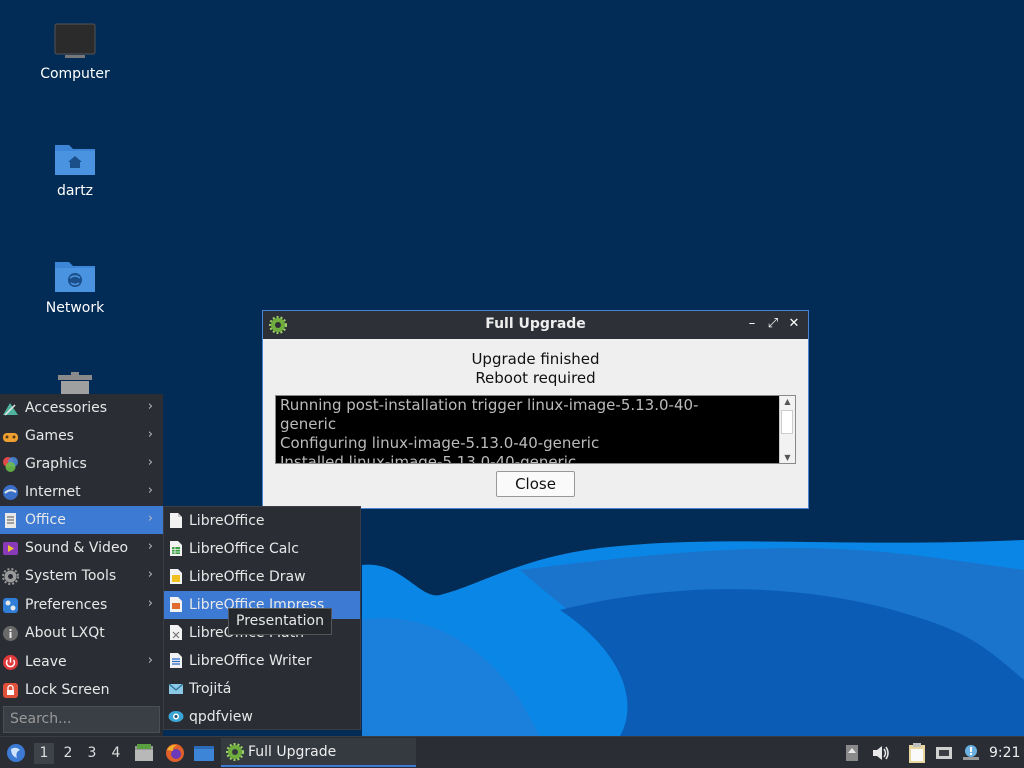 The width and height of the screenshot is (1024, 768). Describe the element at coordinates (10, 690) in the screenshot. I see `lock-icon` at that location.